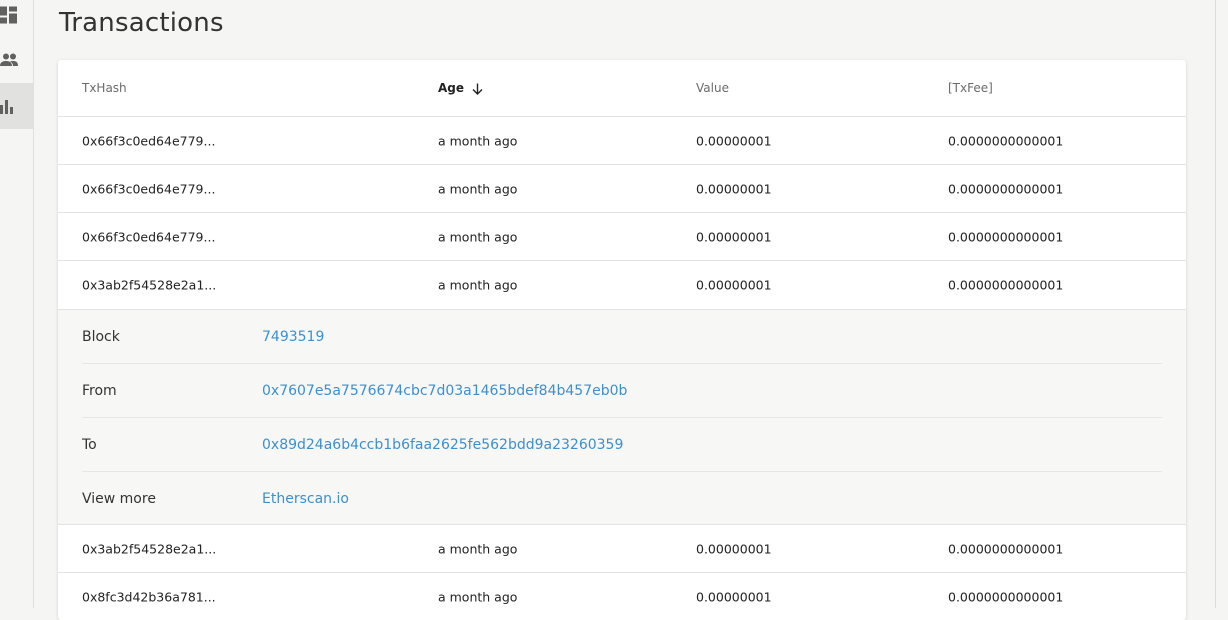  Describe the element at coordinates (104, 88) in the screenshot. I see `column-header-txhash: TxHash` at that location.